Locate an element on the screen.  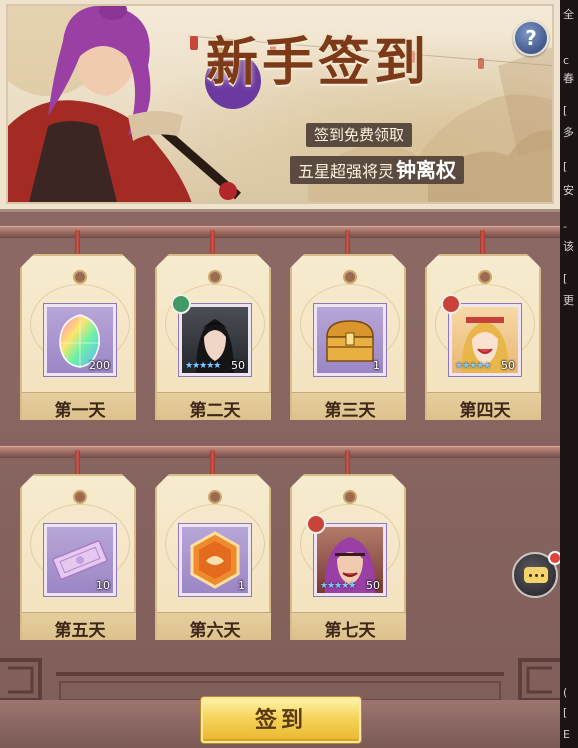
hero-reward-tag: 五星超强将灵 钟离权 is located at coordinates (377, 170).